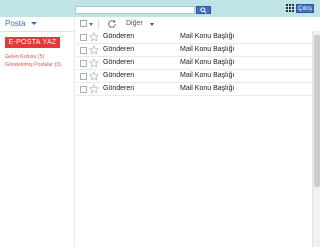 The image size is (320, 247). I want to click on refresh-button, so click(112, 24).